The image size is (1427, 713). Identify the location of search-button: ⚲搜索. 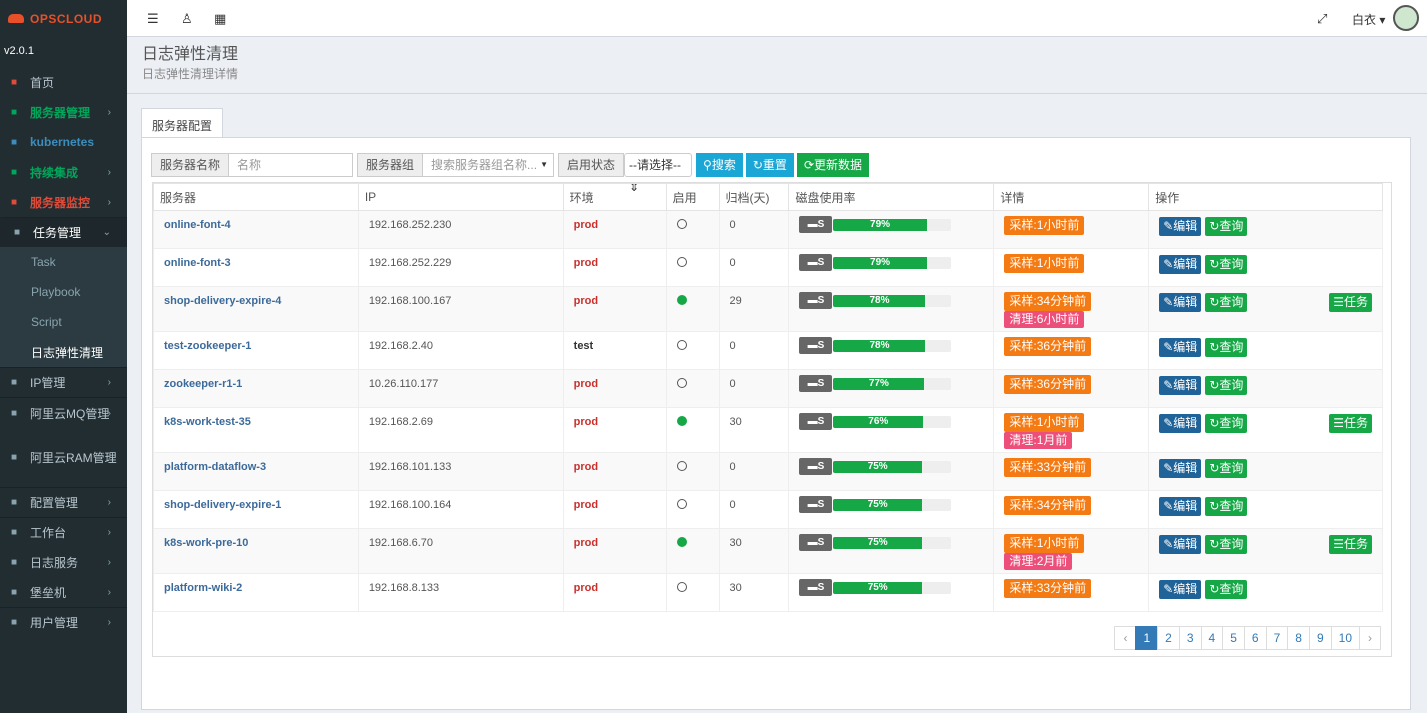
(719, 165).